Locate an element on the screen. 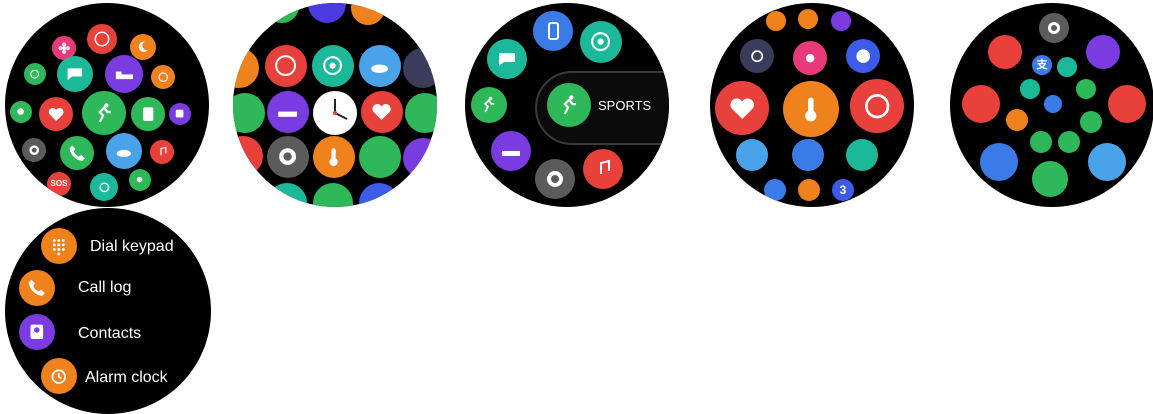 The image size is (1153, 414). watch-screen-bubbles: 3 is located at coordinates (812, 105).